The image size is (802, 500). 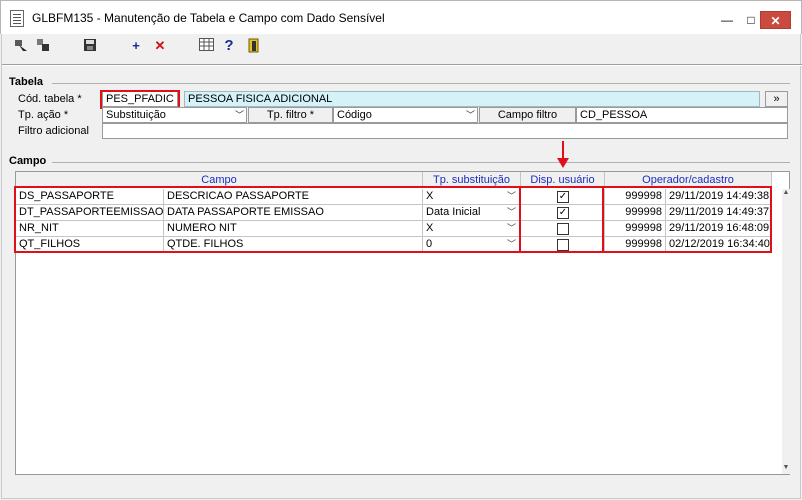 I want to click on exit-icon, so click(x=254, y=46).